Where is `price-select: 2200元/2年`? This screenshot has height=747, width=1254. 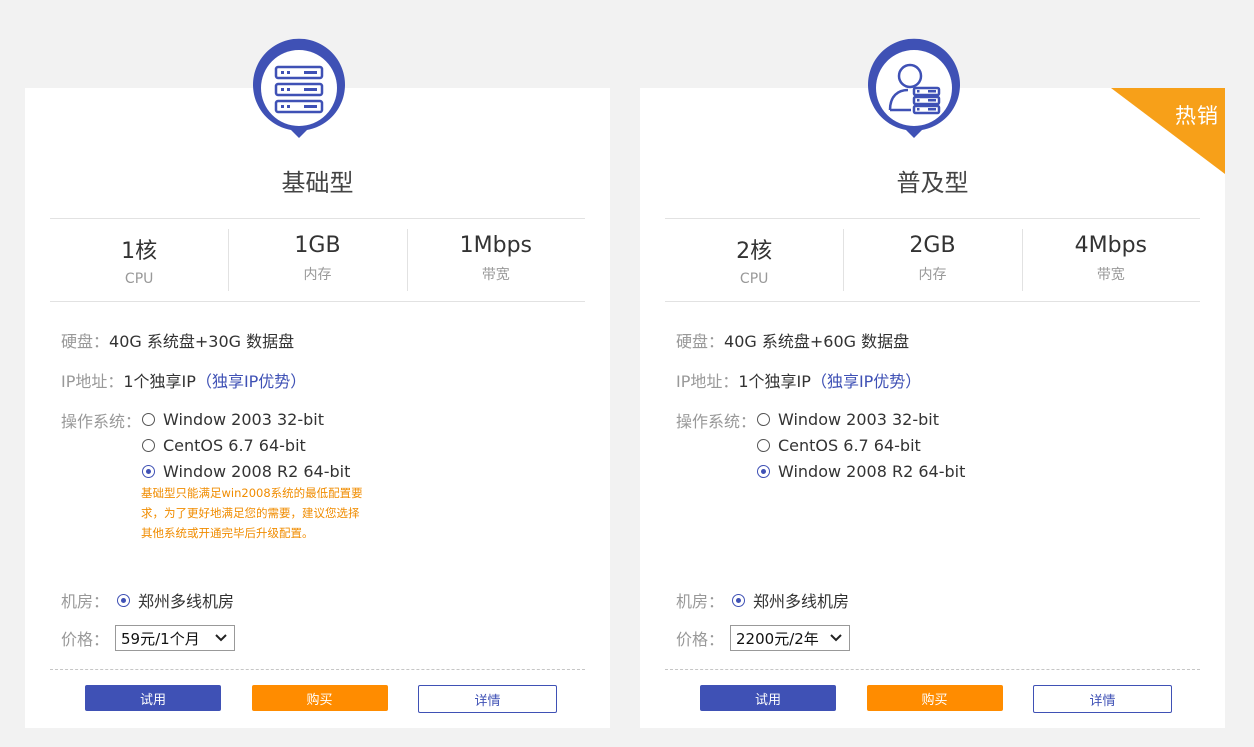
price-select: 2200元/2年 is located at coordinates (790, 638).